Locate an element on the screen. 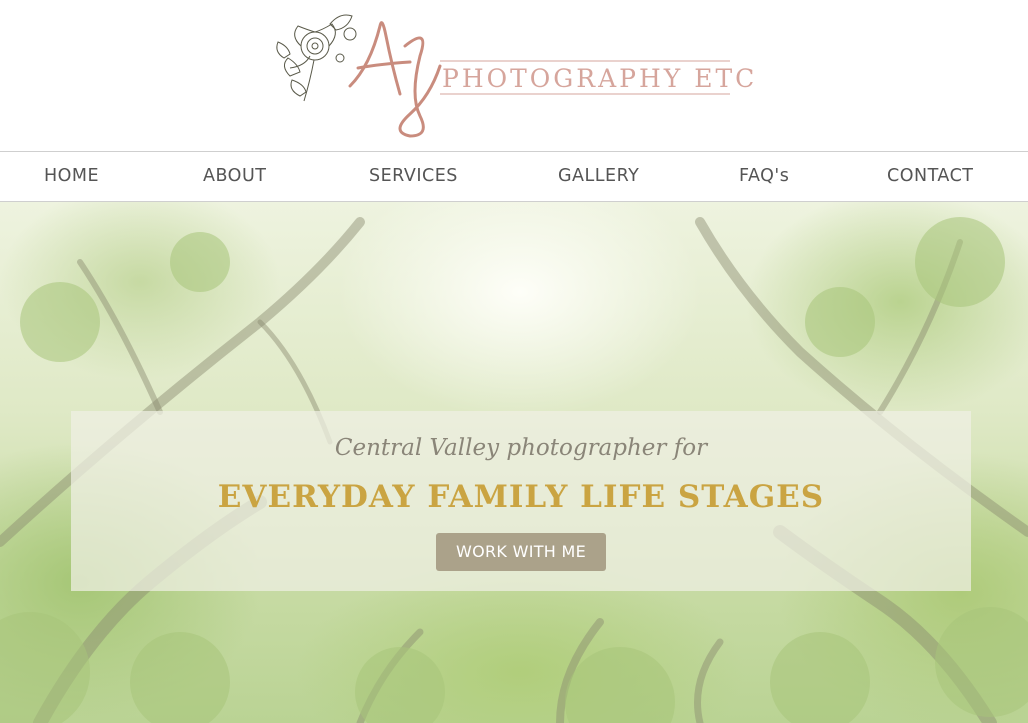 The width and height of the screenshot is (1028, 723). nav-item-about: ABOUT is located at coordinates (234, 176).